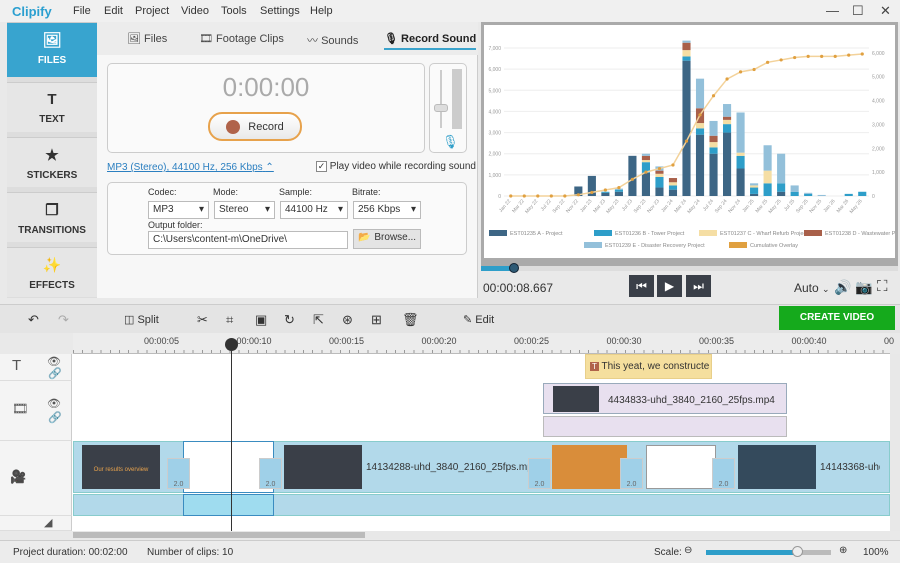  Describe the element at coordinates (52, 217) in the screenshot. I see `sidebar-item-transitions: ❐ TRANSITIONS` at that location.